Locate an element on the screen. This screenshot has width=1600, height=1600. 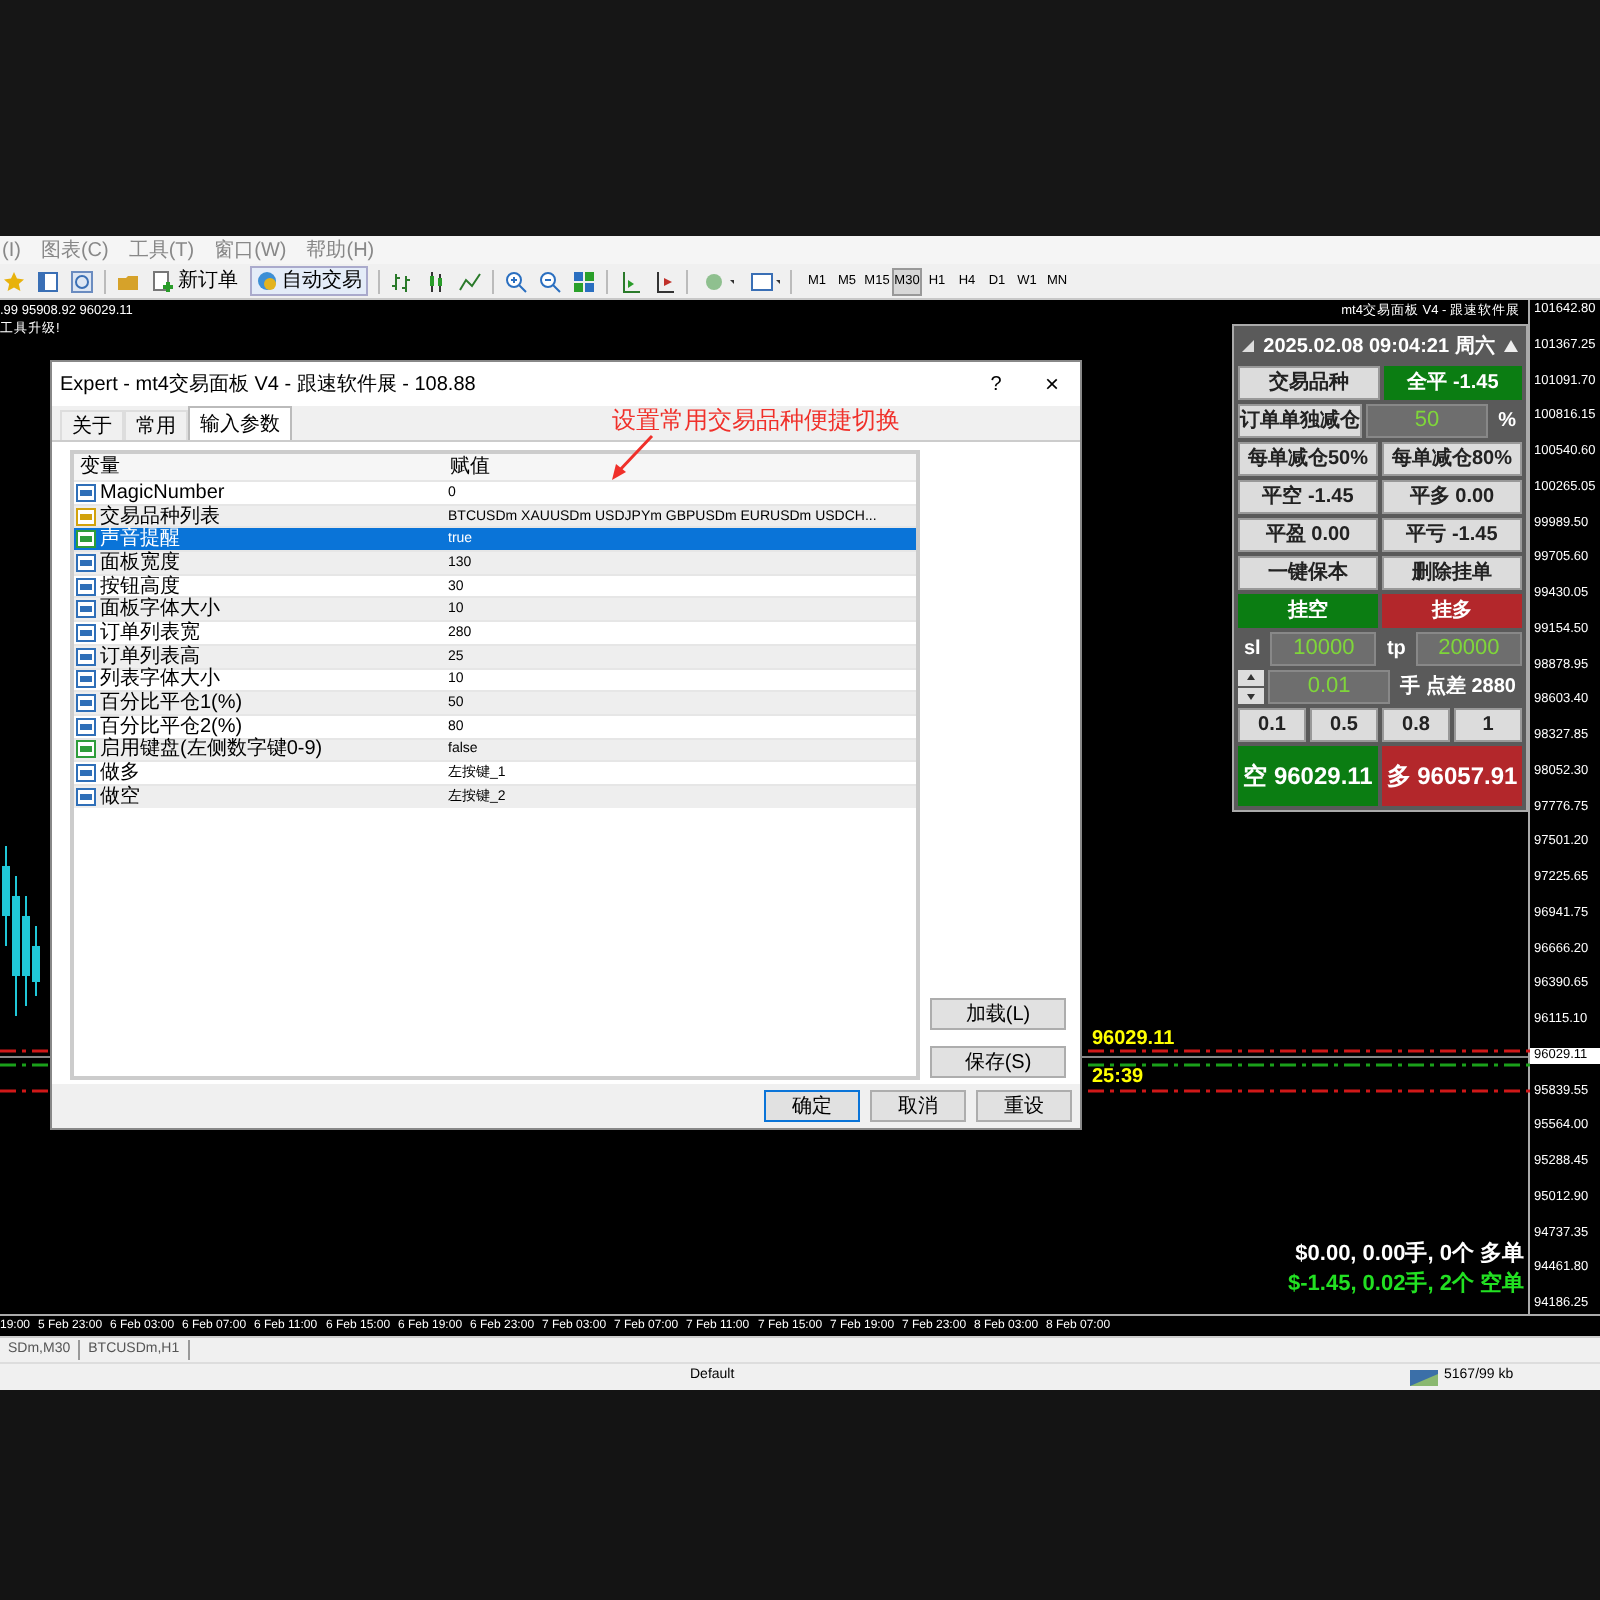
close-button: × is located at coordinates (1052, 384).